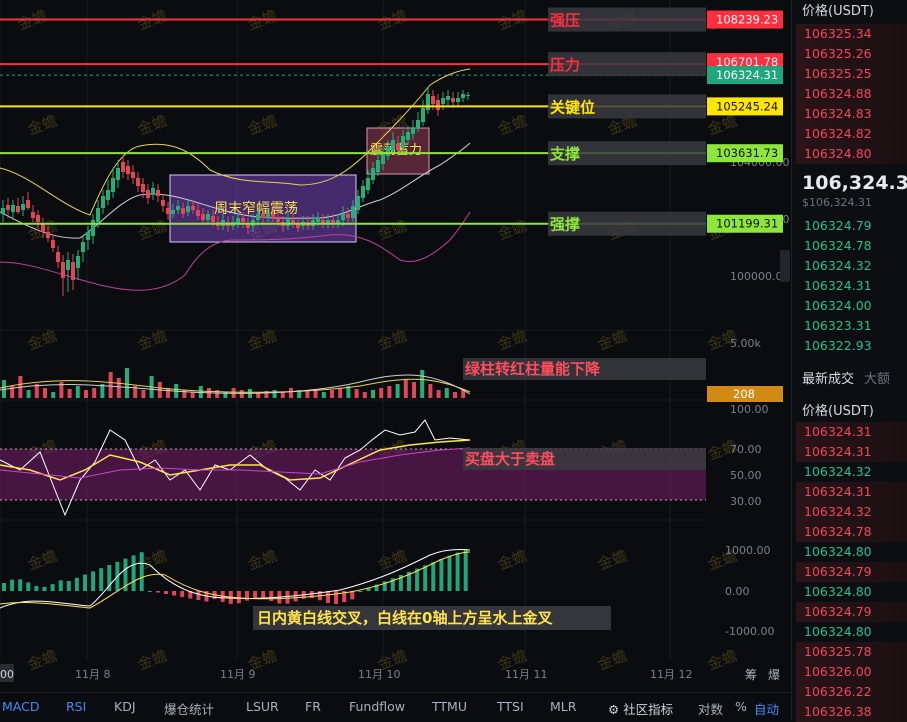  I want to click on trade-row-4: 106324.32, so click(851, 512).